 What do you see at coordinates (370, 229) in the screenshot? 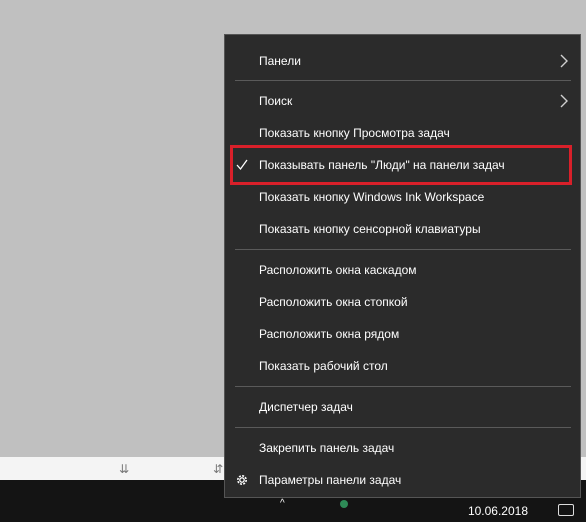
I see `menu-item-label: Показать кнопку сенсорной клавиатуры` at bounding box center [370, 229].